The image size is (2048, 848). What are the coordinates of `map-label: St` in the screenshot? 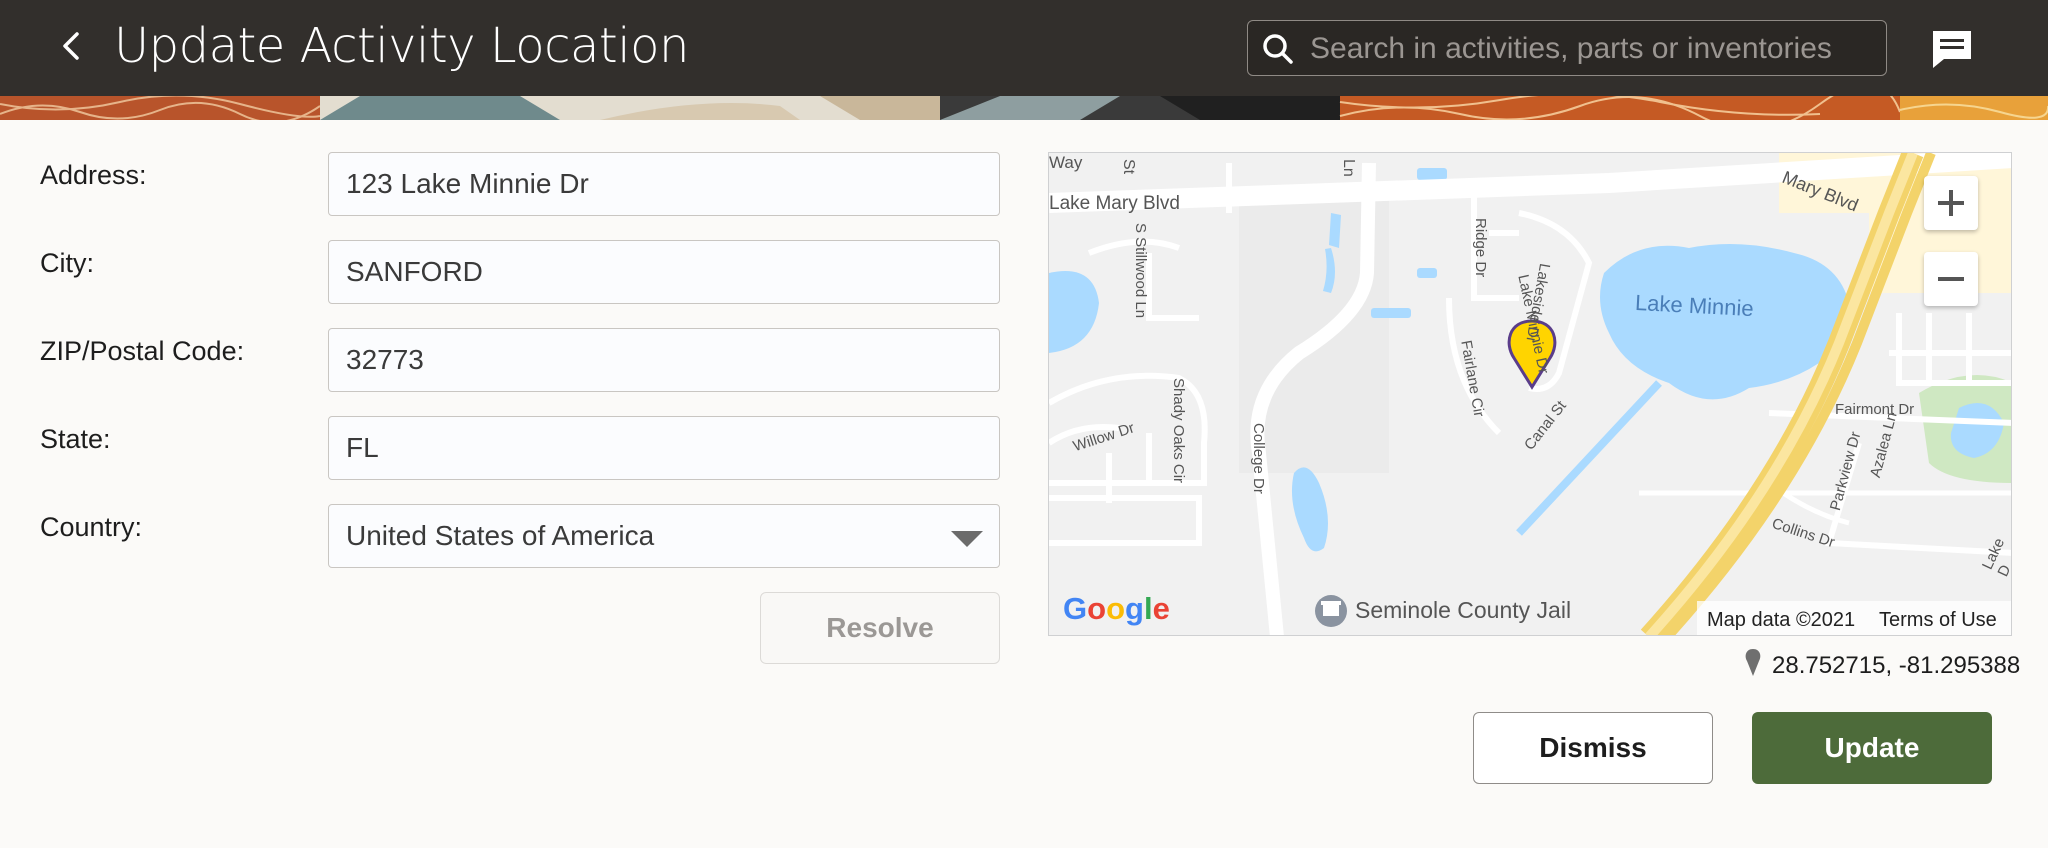 It's located at (1128, 167).